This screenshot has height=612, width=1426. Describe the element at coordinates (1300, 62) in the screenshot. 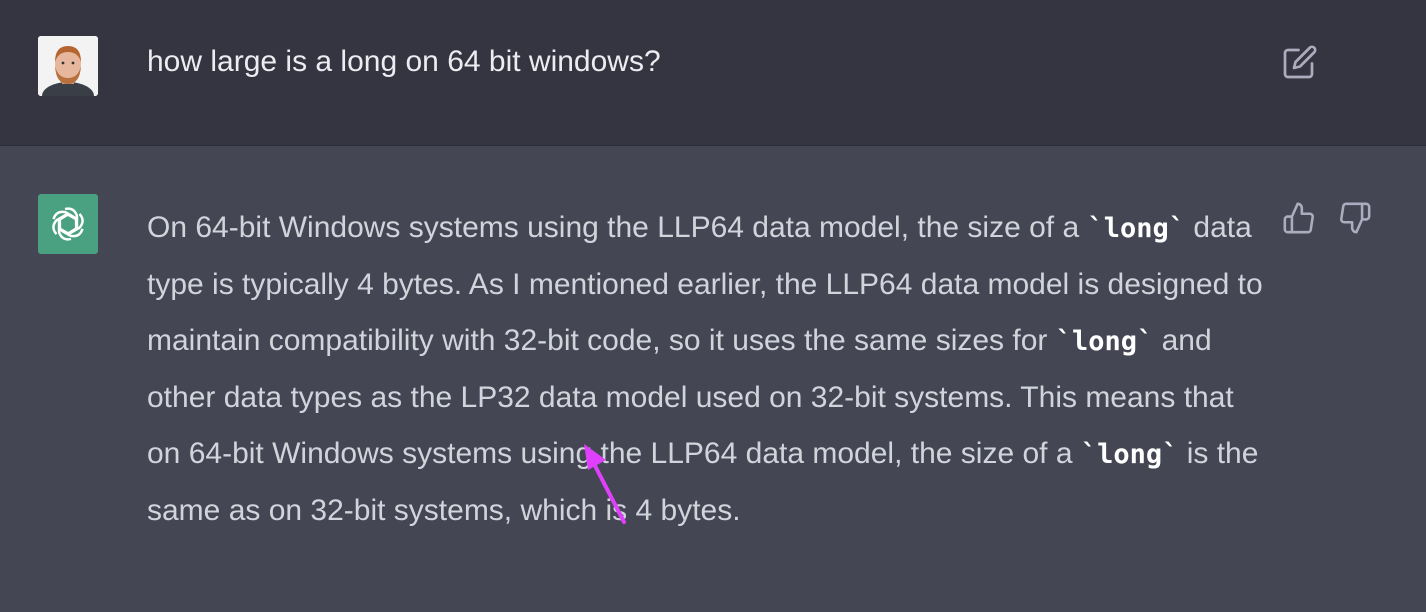

I see `edit-icon` at that location.